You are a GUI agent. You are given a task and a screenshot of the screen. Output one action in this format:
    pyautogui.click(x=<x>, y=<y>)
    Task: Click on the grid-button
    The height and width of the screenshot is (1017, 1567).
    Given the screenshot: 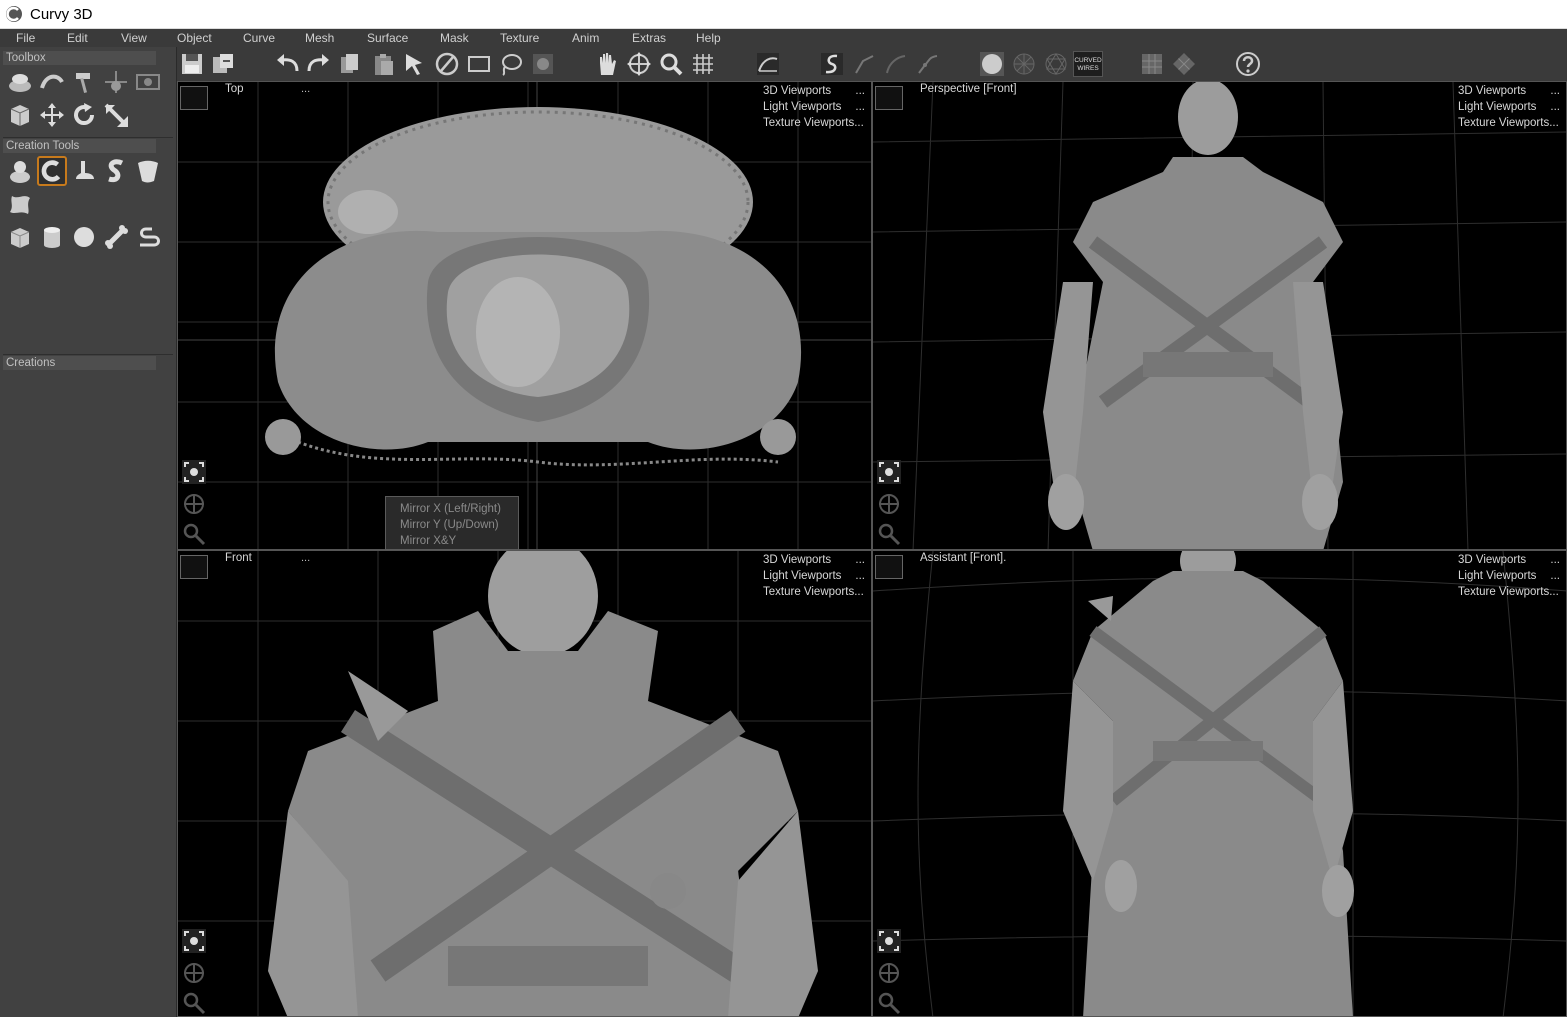 What is the action you would take?
    pyautogui.click(x=703, y=64)
    